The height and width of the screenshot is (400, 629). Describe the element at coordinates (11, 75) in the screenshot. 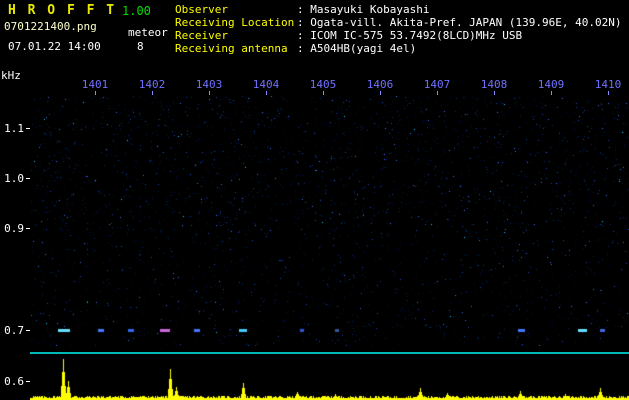

I see `freq-axis-unit: kHz` at that location.